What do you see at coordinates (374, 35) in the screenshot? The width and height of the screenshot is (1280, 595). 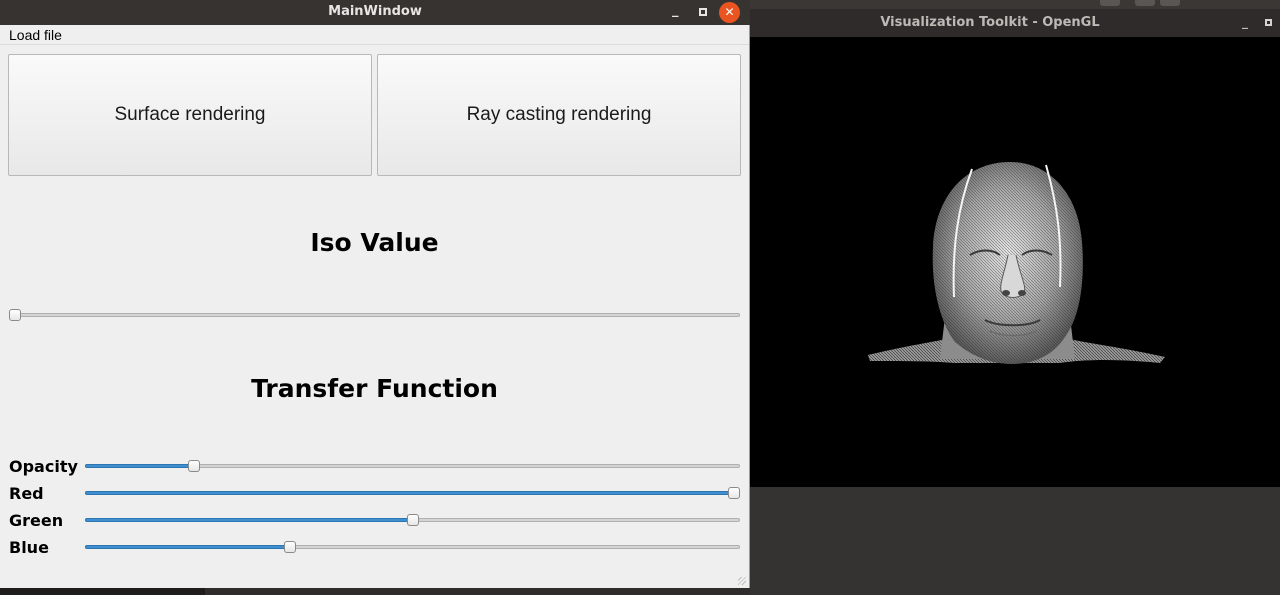 I see `menubar: Load file` at bounding box center [374, 35].